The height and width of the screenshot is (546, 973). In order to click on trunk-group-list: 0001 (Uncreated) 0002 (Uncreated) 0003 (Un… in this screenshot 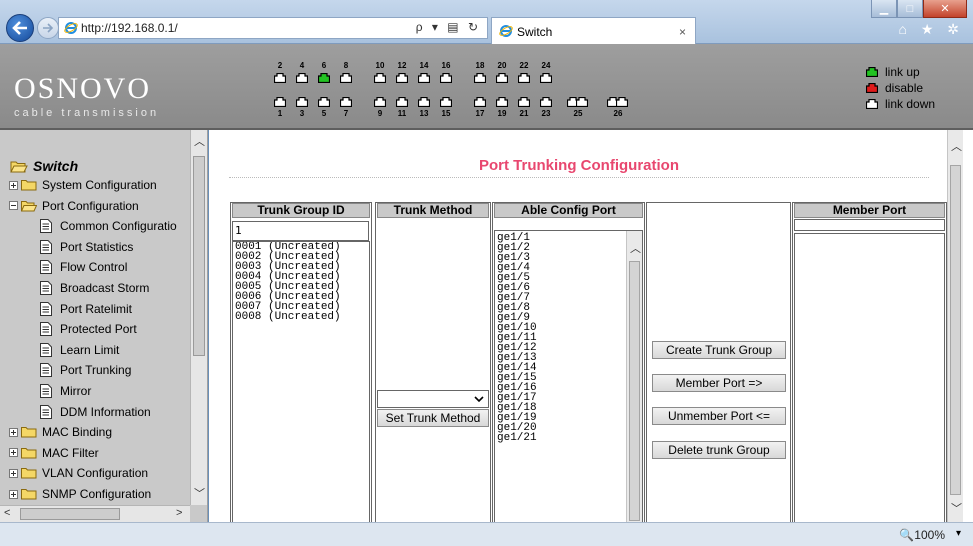, I will do `click(301, 381)`.